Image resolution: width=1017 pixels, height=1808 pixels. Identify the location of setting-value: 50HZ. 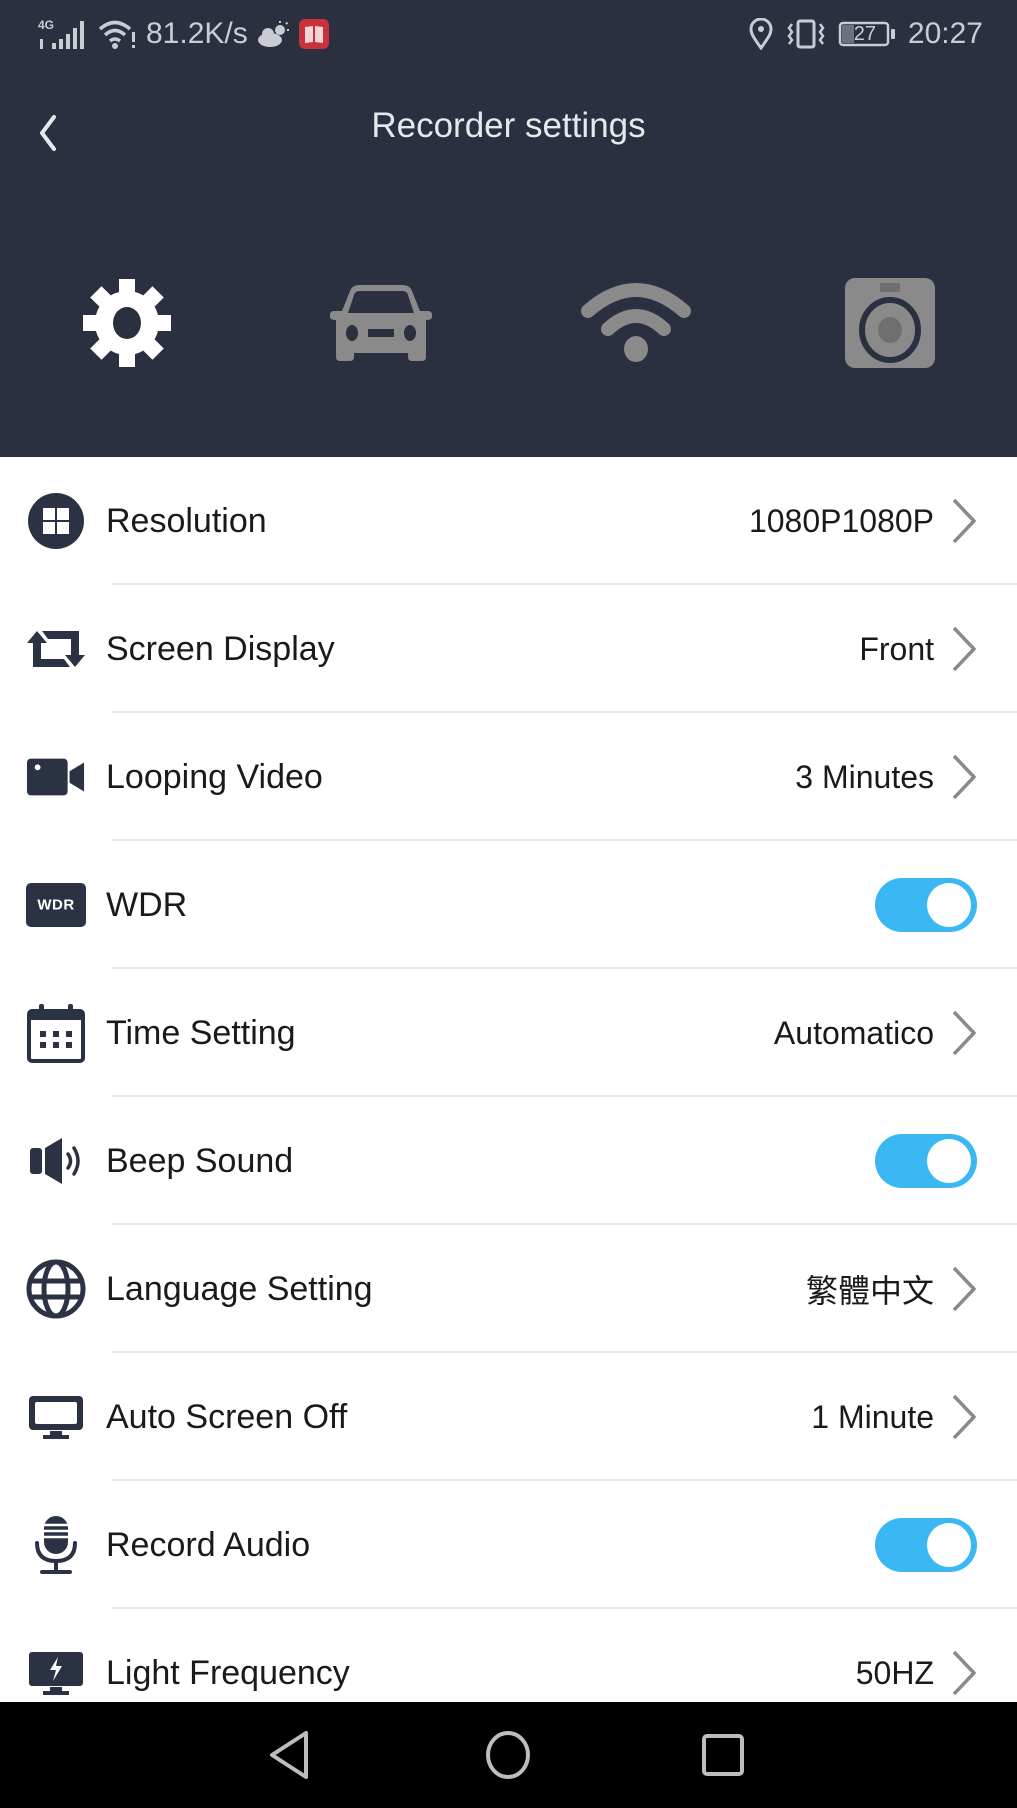
(894, 1672).